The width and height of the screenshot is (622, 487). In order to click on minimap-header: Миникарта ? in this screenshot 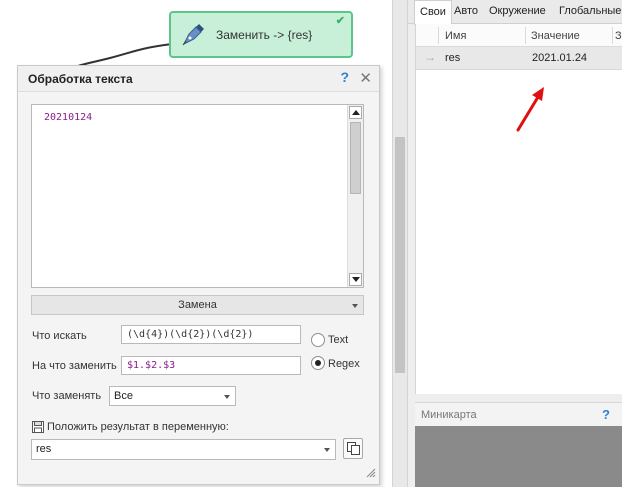, I will do `click(518, 414)`.